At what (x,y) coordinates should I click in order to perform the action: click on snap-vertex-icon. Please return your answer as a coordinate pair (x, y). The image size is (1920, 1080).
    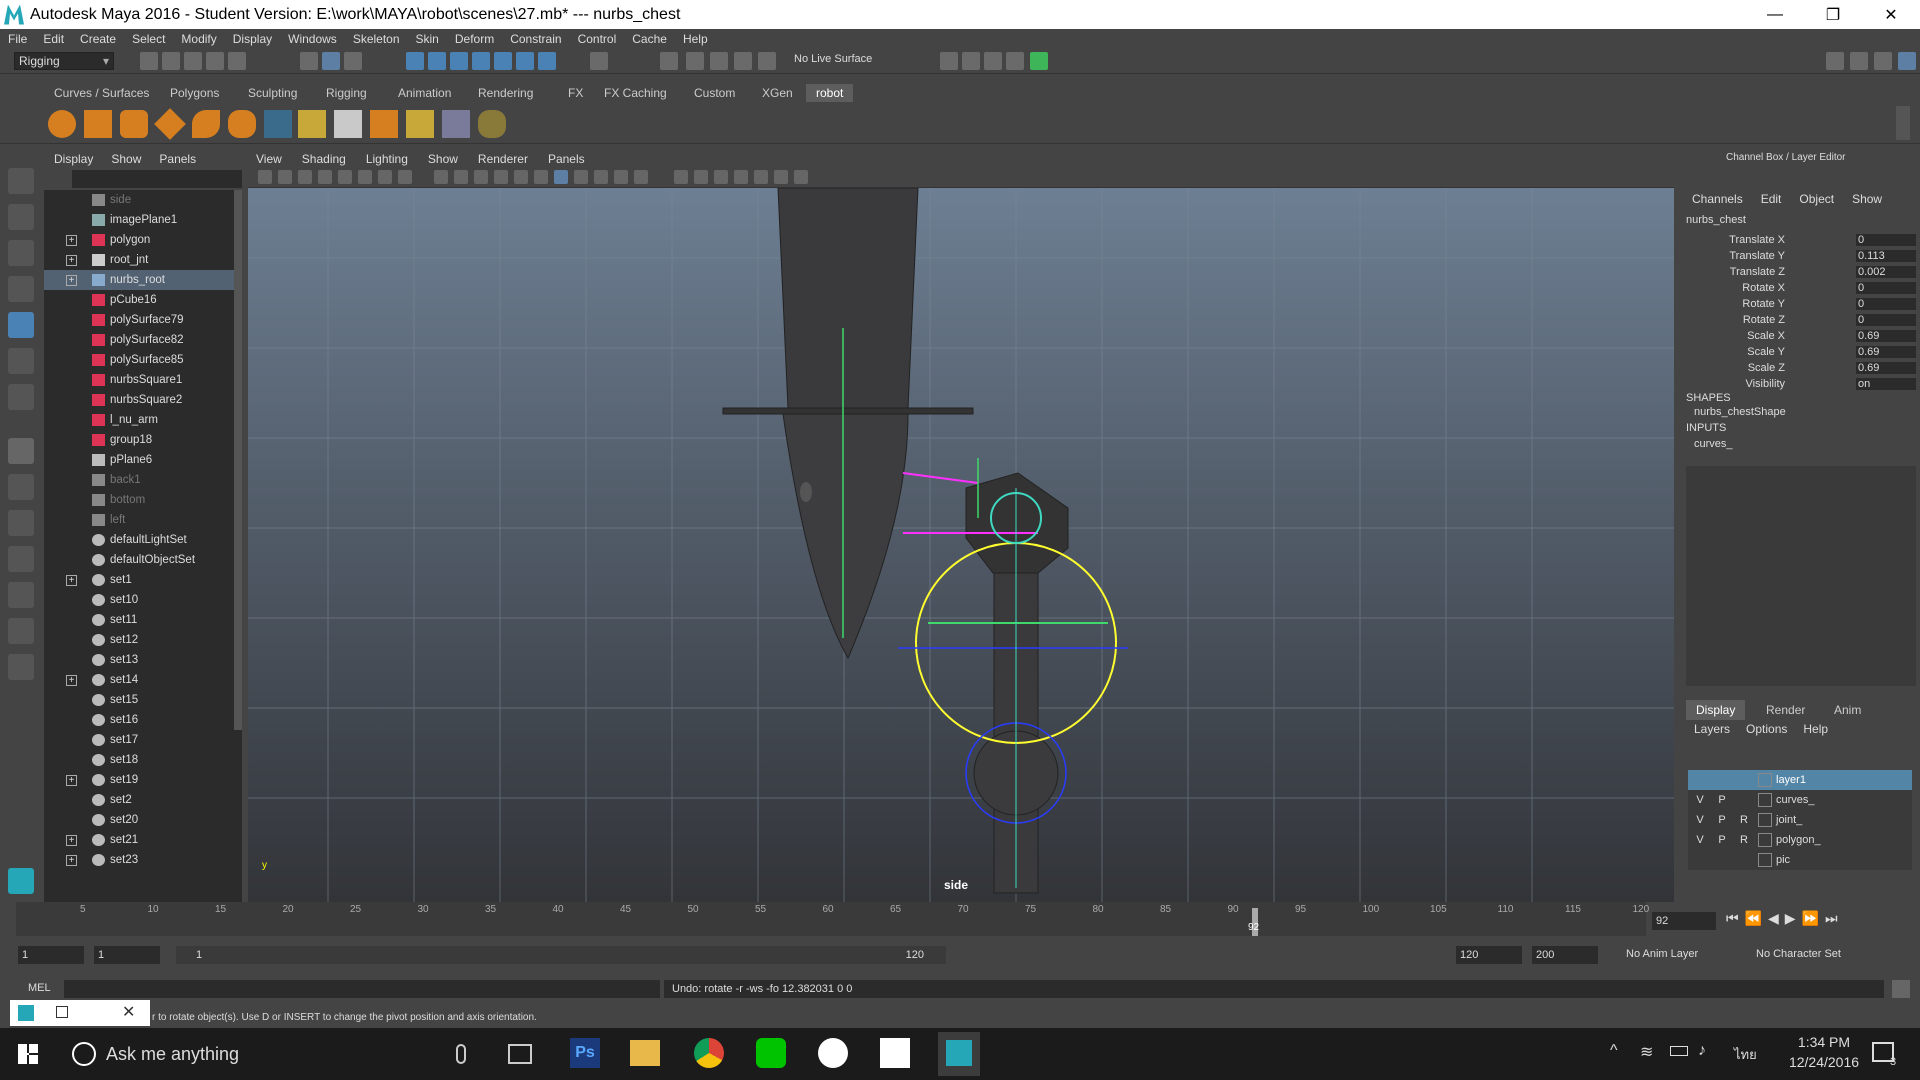
    Looking at the image, I should click on (525, 61).